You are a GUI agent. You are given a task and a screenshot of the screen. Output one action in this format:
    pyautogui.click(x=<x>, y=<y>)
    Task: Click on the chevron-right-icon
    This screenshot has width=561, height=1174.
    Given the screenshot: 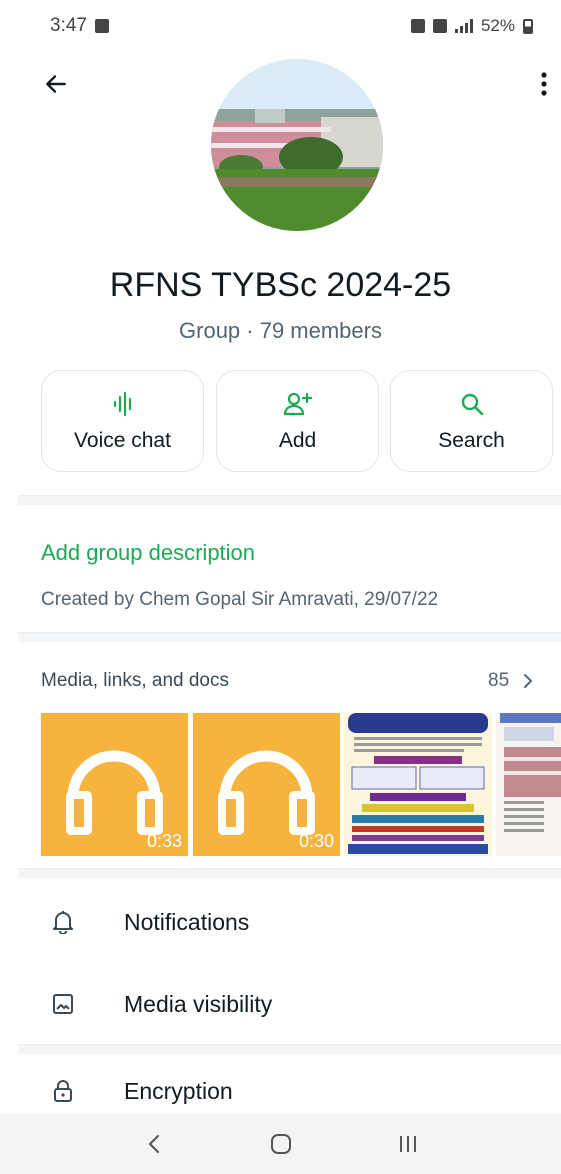 What is the action you would take?
    pyautogui.click(x=528, y=681)
    